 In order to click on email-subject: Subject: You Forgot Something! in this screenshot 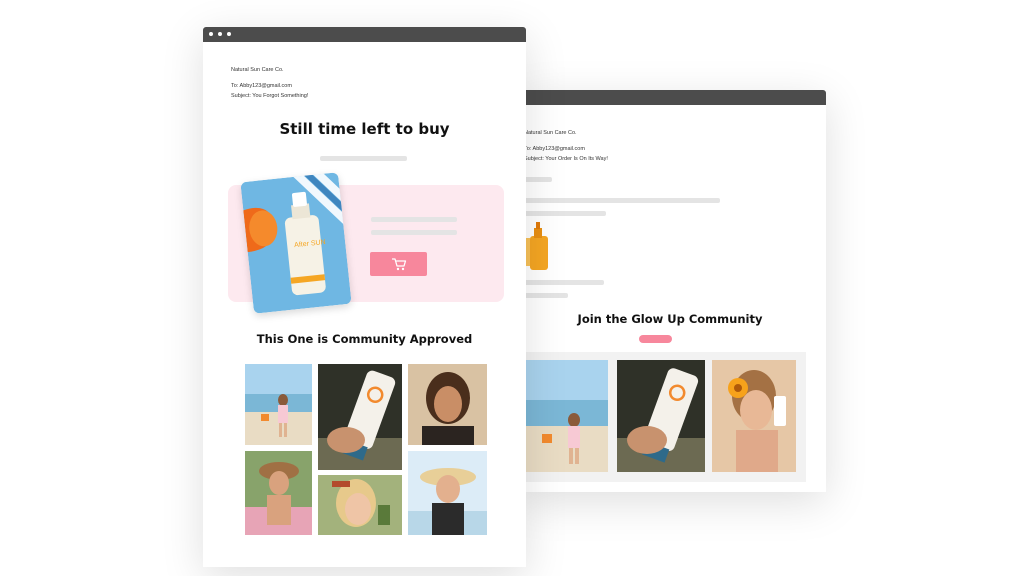, I will do `click(270, 96)`.